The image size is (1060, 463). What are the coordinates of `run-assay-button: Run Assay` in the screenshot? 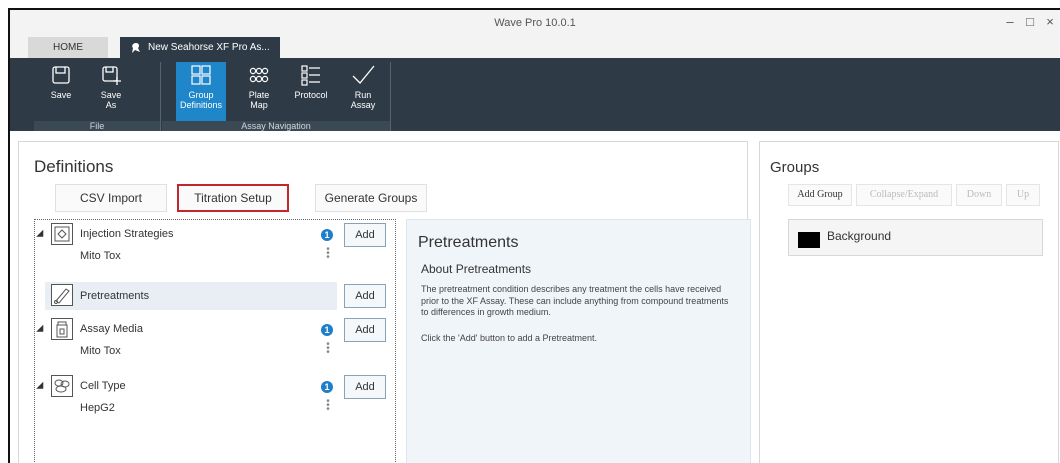 It's located at (363, 92).